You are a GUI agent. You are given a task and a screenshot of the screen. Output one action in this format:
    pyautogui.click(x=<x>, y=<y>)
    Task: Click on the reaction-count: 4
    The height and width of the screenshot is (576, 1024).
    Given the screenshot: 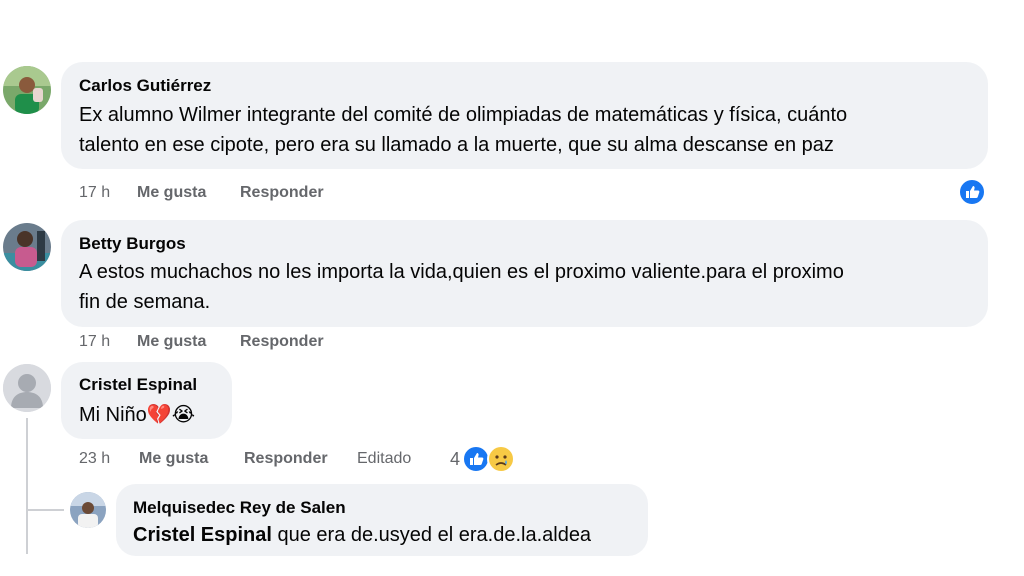 What is the action you would take?
    pyautogui.click(x=455, y=459)
    